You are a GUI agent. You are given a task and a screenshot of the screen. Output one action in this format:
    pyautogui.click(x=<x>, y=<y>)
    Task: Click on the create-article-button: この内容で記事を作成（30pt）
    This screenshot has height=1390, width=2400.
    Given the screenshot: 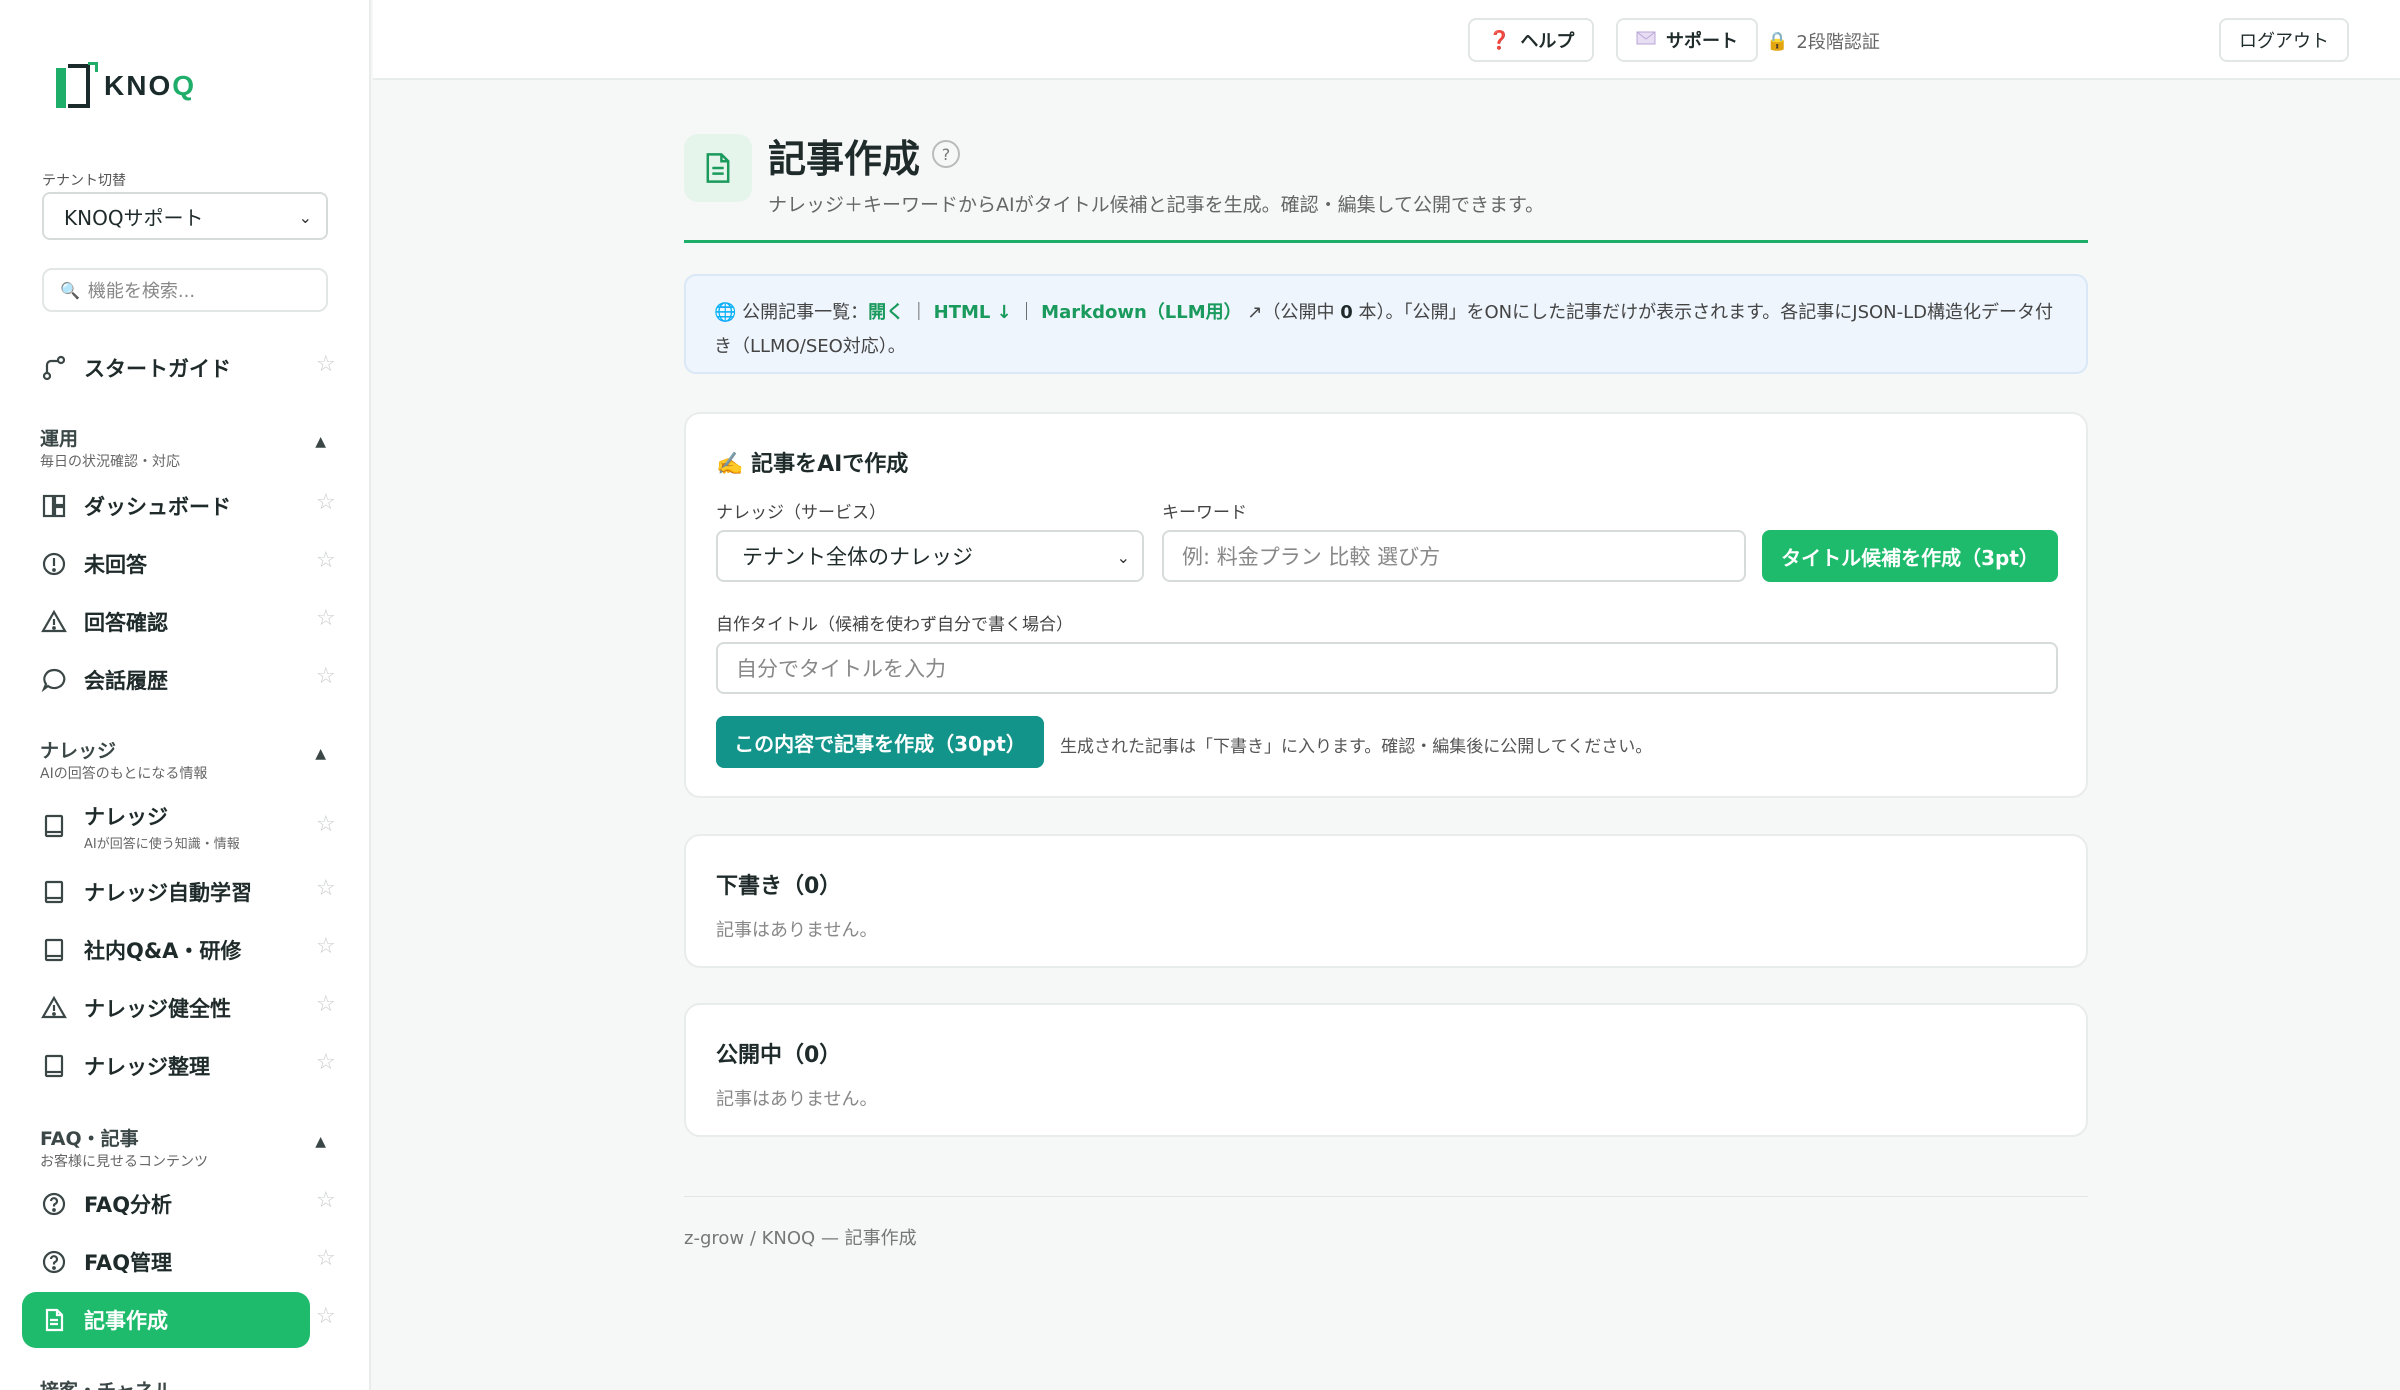 What is the action you would take?
    pyautogui.click(x=880, y=742)
    